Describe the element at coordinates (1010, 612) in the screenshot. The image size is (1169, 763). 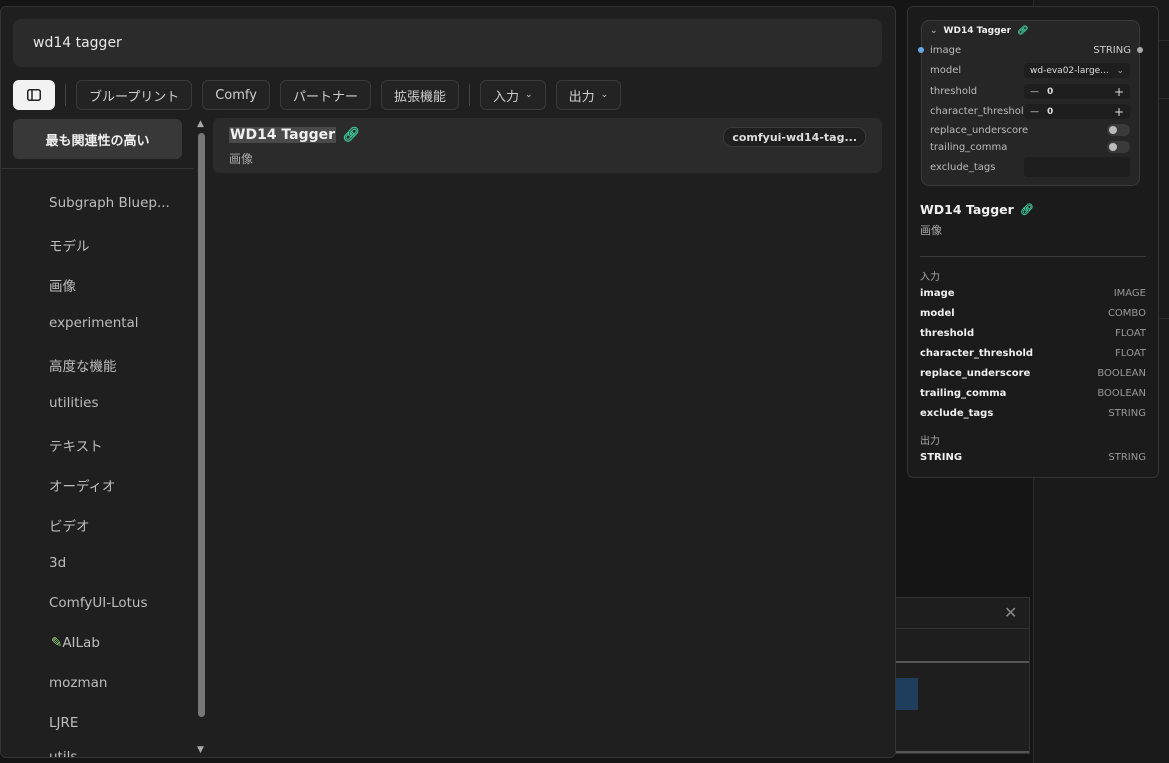
I see `close-icon: ✕` at that location.